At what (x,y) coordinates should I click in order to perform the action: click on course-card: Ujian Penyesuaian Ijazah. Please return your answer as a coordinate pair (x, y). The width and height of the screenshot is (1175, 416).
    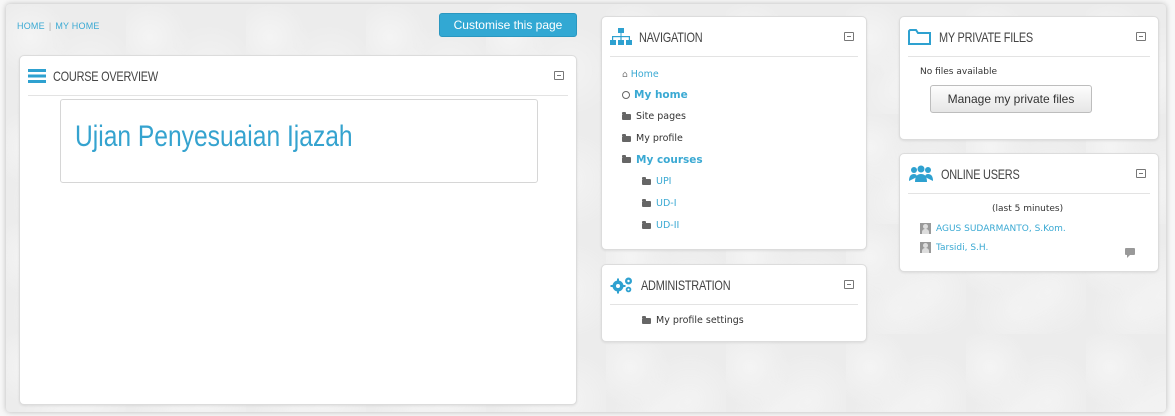
    Looking at the image, I should click on (299, 141).